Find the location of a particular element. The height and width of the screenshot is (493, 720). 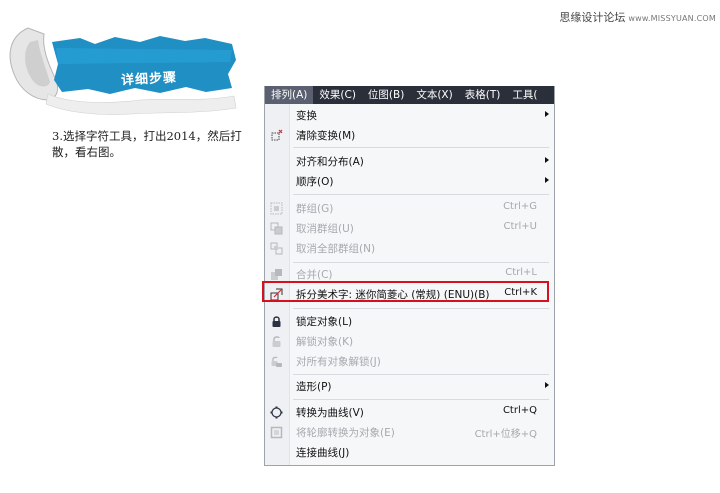

menu-item-outline-to-object: 将轮廓转换为对象(E) Ctrl+位移+Q is located at coordinates (409, 432).